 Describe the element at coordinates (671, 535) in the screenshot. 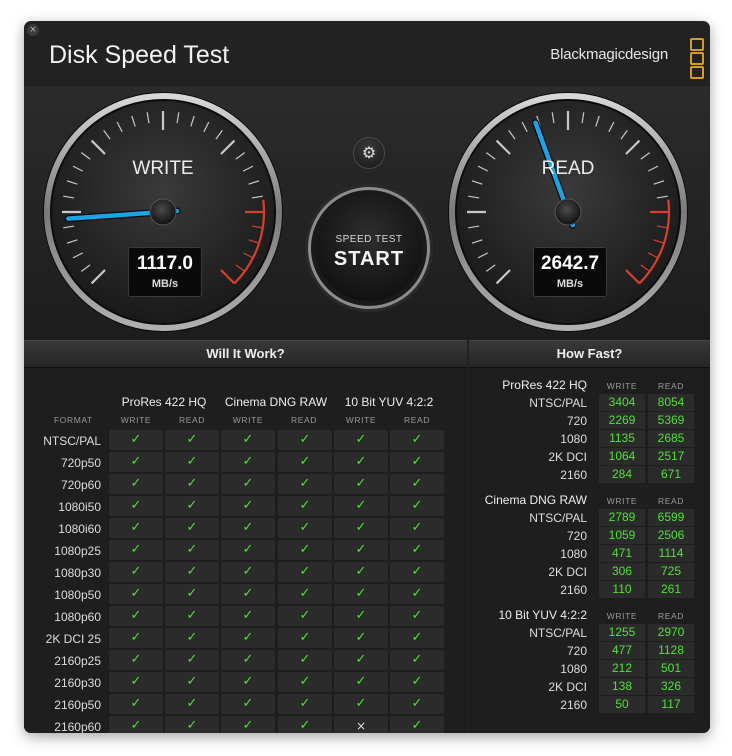

I see `read-speed-cell: 2506` at that location.